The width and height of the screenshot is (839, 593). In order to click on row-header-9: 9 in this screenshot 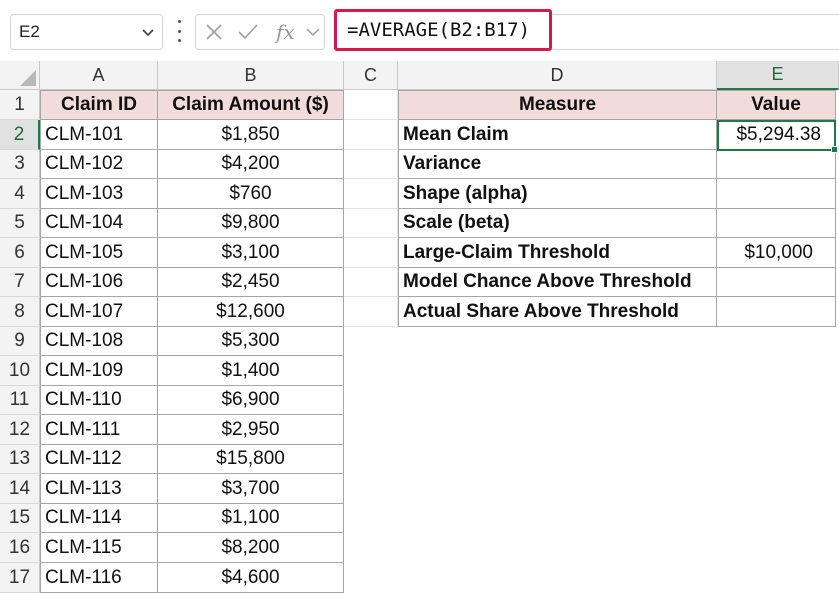, I will do `click(20, 341)`.